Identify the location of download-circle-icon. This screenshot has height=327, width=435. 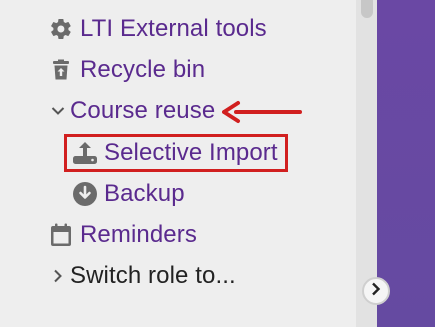
(85, 194).